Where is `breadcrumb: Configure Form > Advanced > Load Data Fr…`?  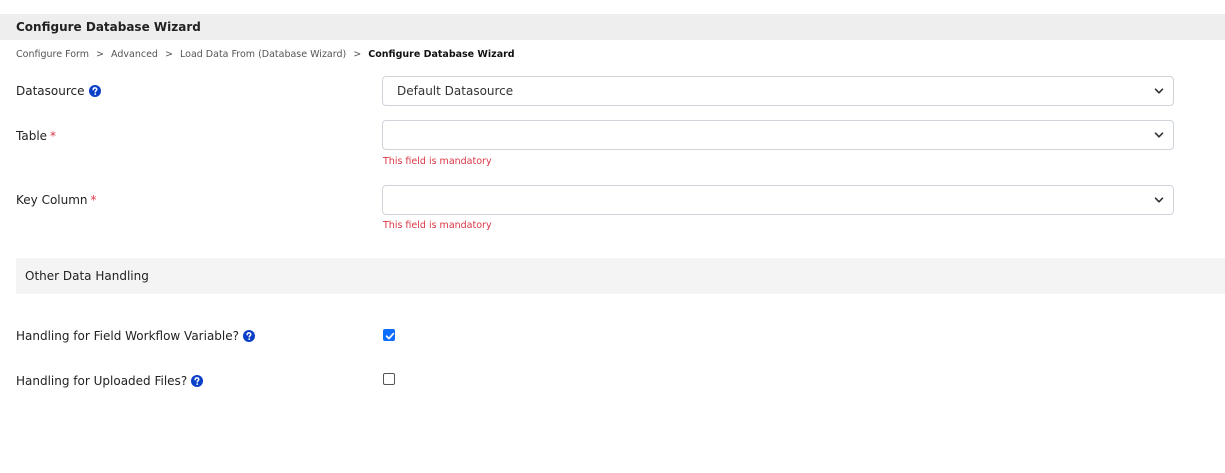 breadcrumb: Configure Form > Advanced > Load Data Fr… is located at coordinates (265, 54).